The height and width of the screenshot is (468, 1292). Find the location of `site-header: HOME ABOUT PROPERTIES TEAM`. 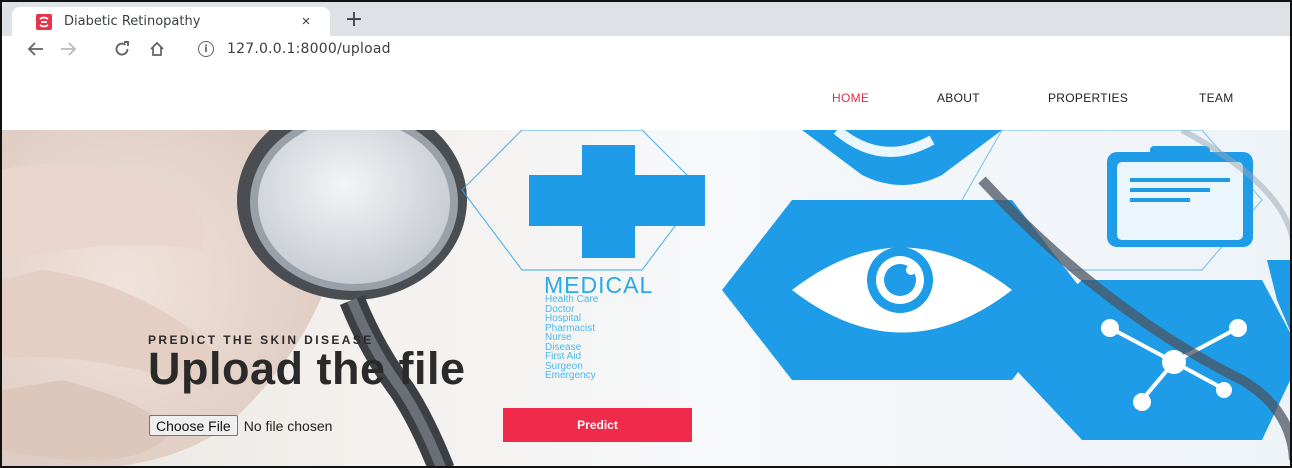

site-header: HOME ABOUT PROPERTIES TEAM is located at coordinates (646, 96).